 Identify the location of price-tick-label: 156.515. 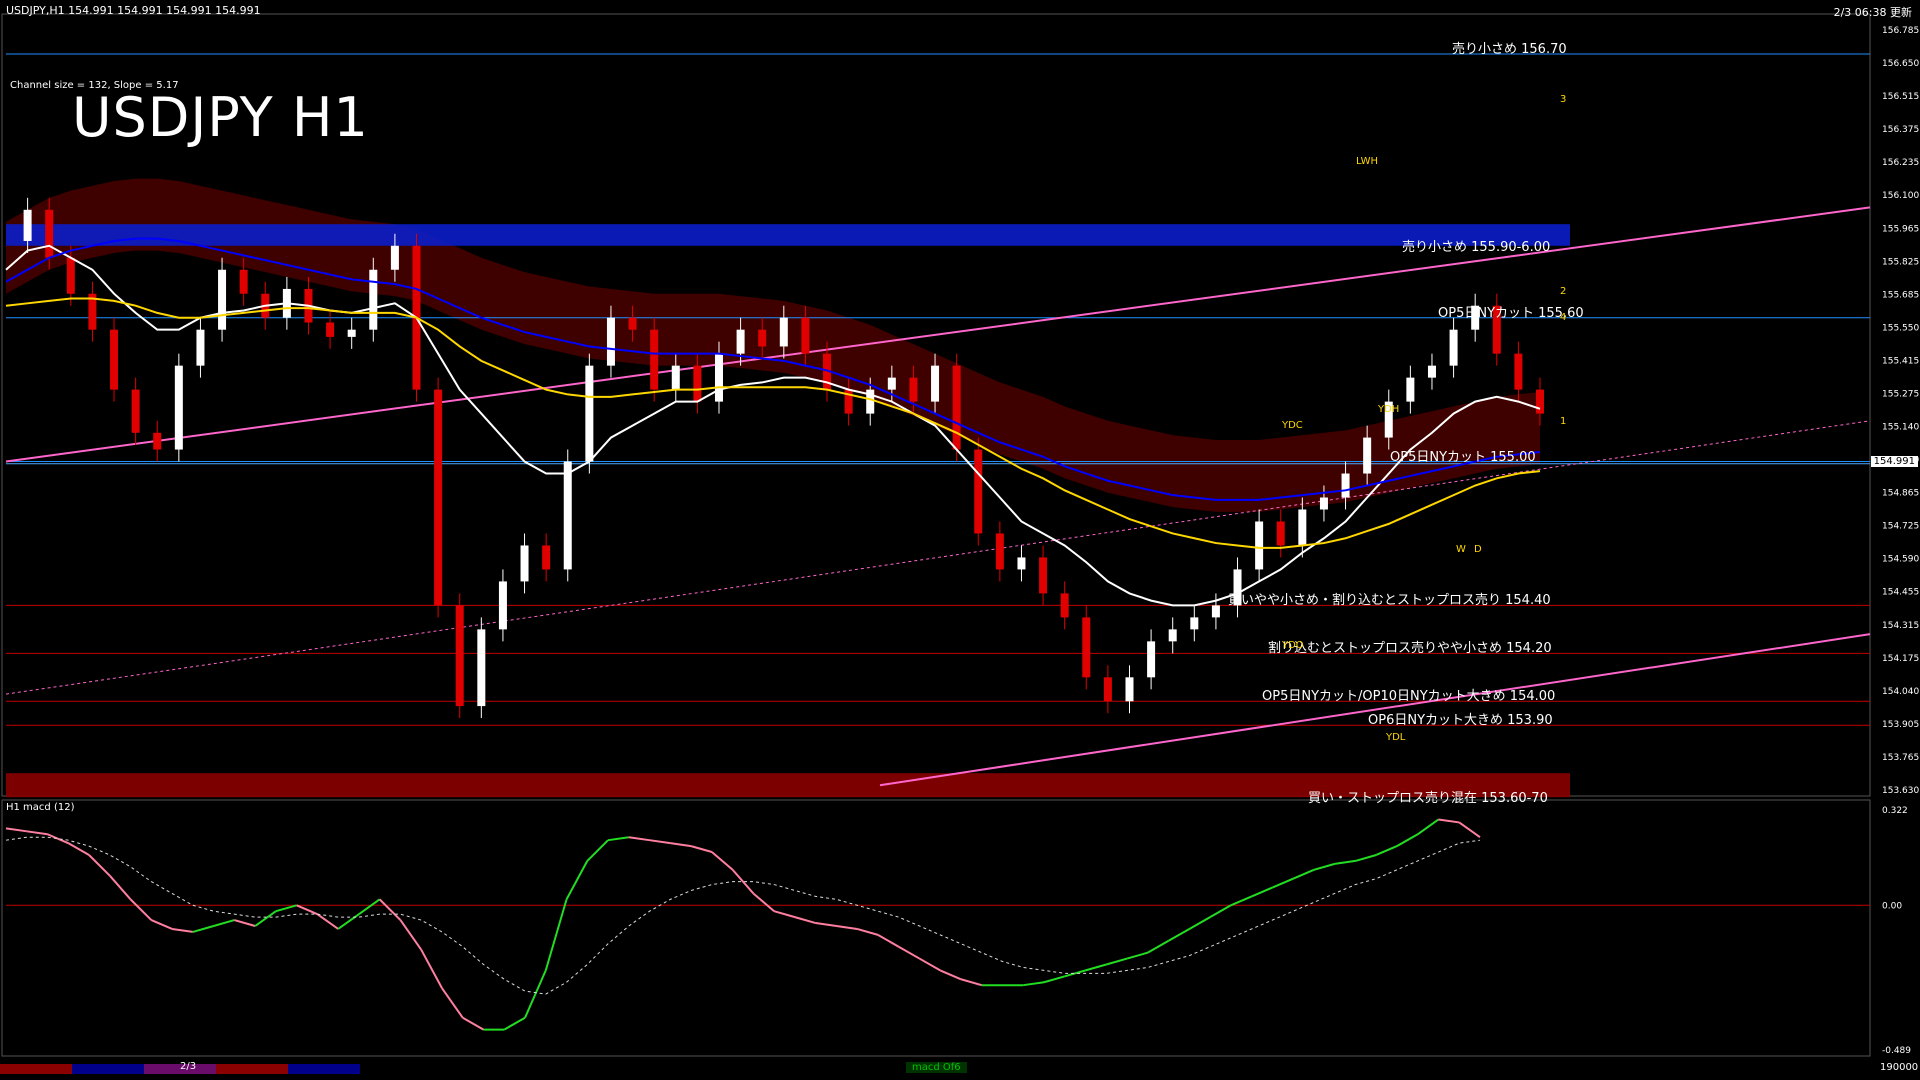
(1900, 97).